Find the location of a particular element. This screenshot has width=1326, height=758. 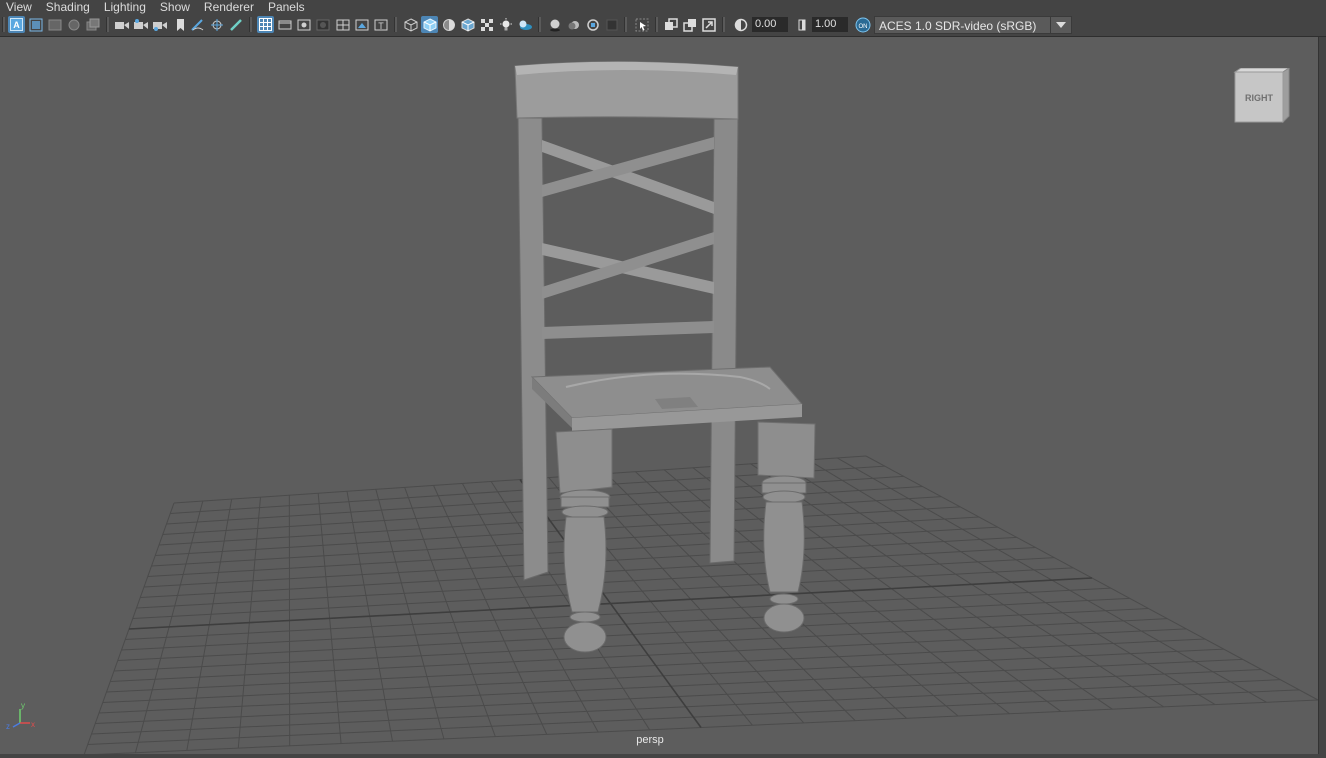

lock-camera-icon is located at coordinates (140, 24).